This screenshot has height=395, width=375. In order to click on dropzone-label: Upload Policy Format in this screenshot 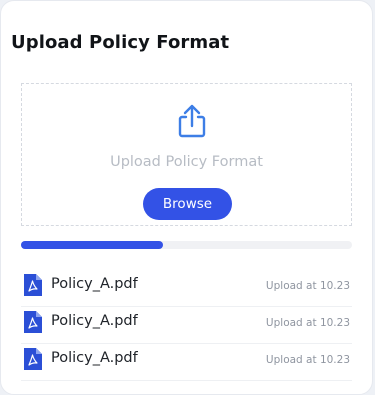, I will do `click(186, 162)`.